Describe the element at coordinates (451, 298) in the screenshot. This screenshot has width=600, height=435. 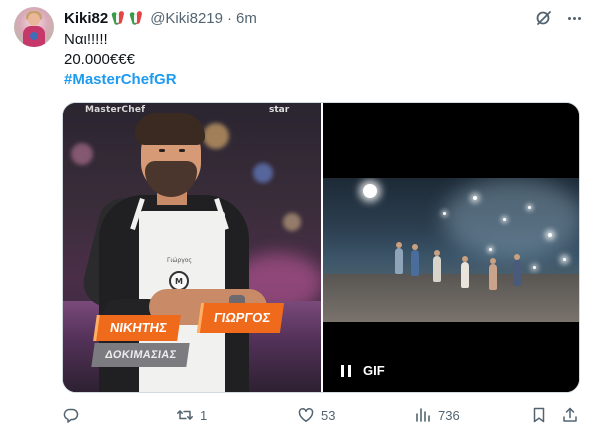
I see `gif-ground` at that location.